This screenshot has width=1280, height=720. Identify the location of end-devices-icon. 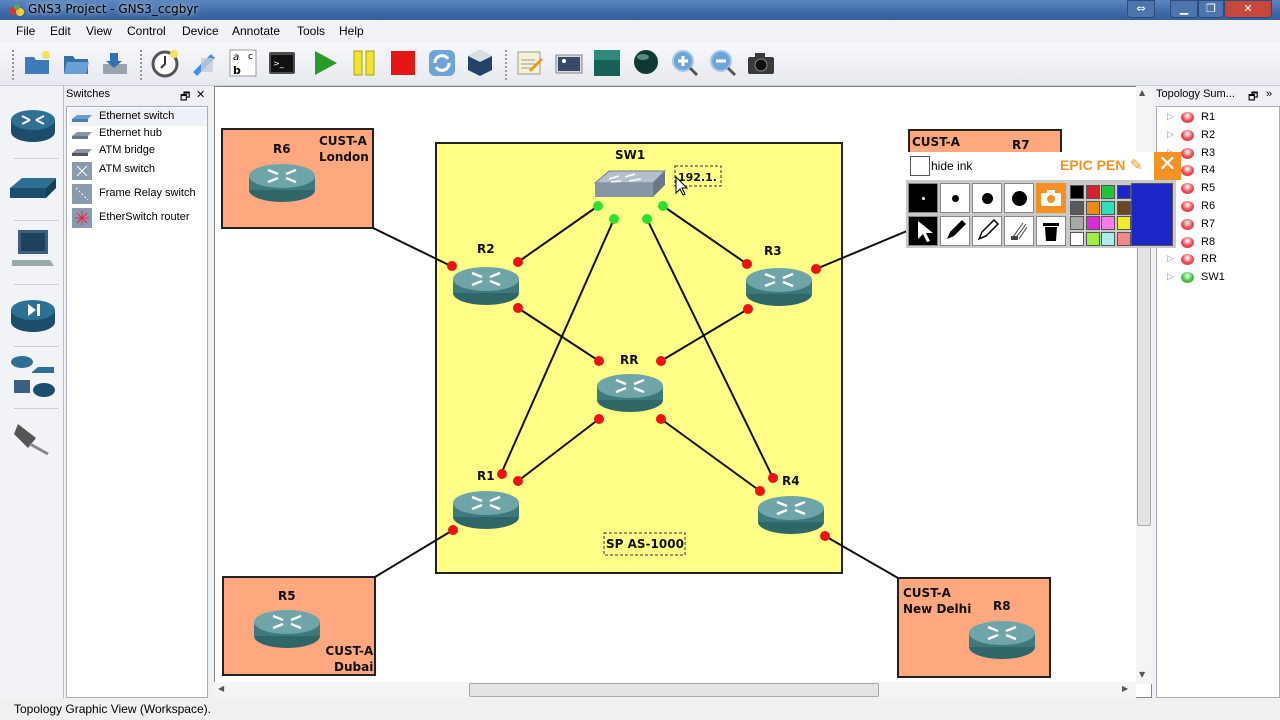
(33, 250).